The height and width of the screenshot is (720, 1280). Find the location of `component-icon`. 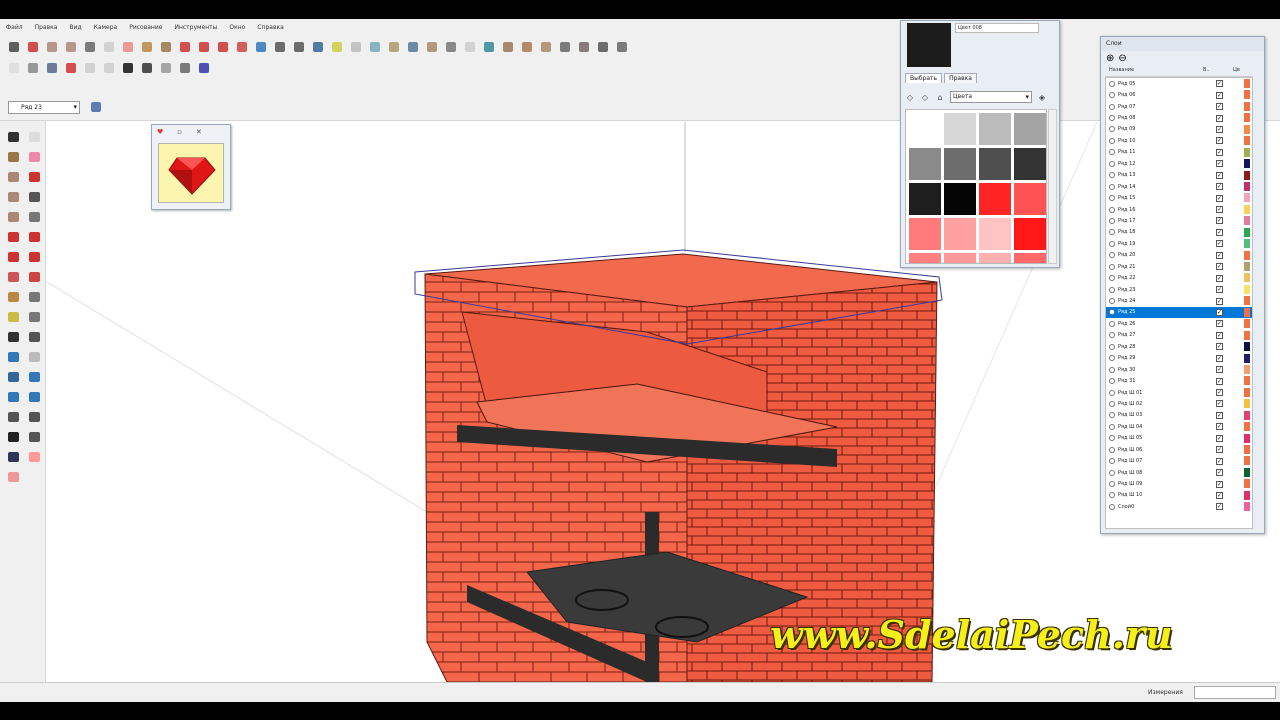

component-icon is located at coordinates (34, 137).